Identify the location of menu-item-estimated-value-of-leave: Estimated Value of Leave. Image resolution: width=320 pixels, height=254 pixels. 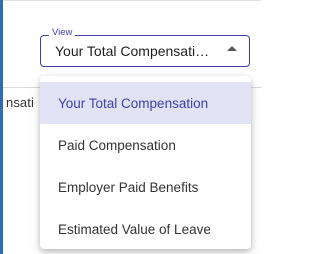
(145, 229).